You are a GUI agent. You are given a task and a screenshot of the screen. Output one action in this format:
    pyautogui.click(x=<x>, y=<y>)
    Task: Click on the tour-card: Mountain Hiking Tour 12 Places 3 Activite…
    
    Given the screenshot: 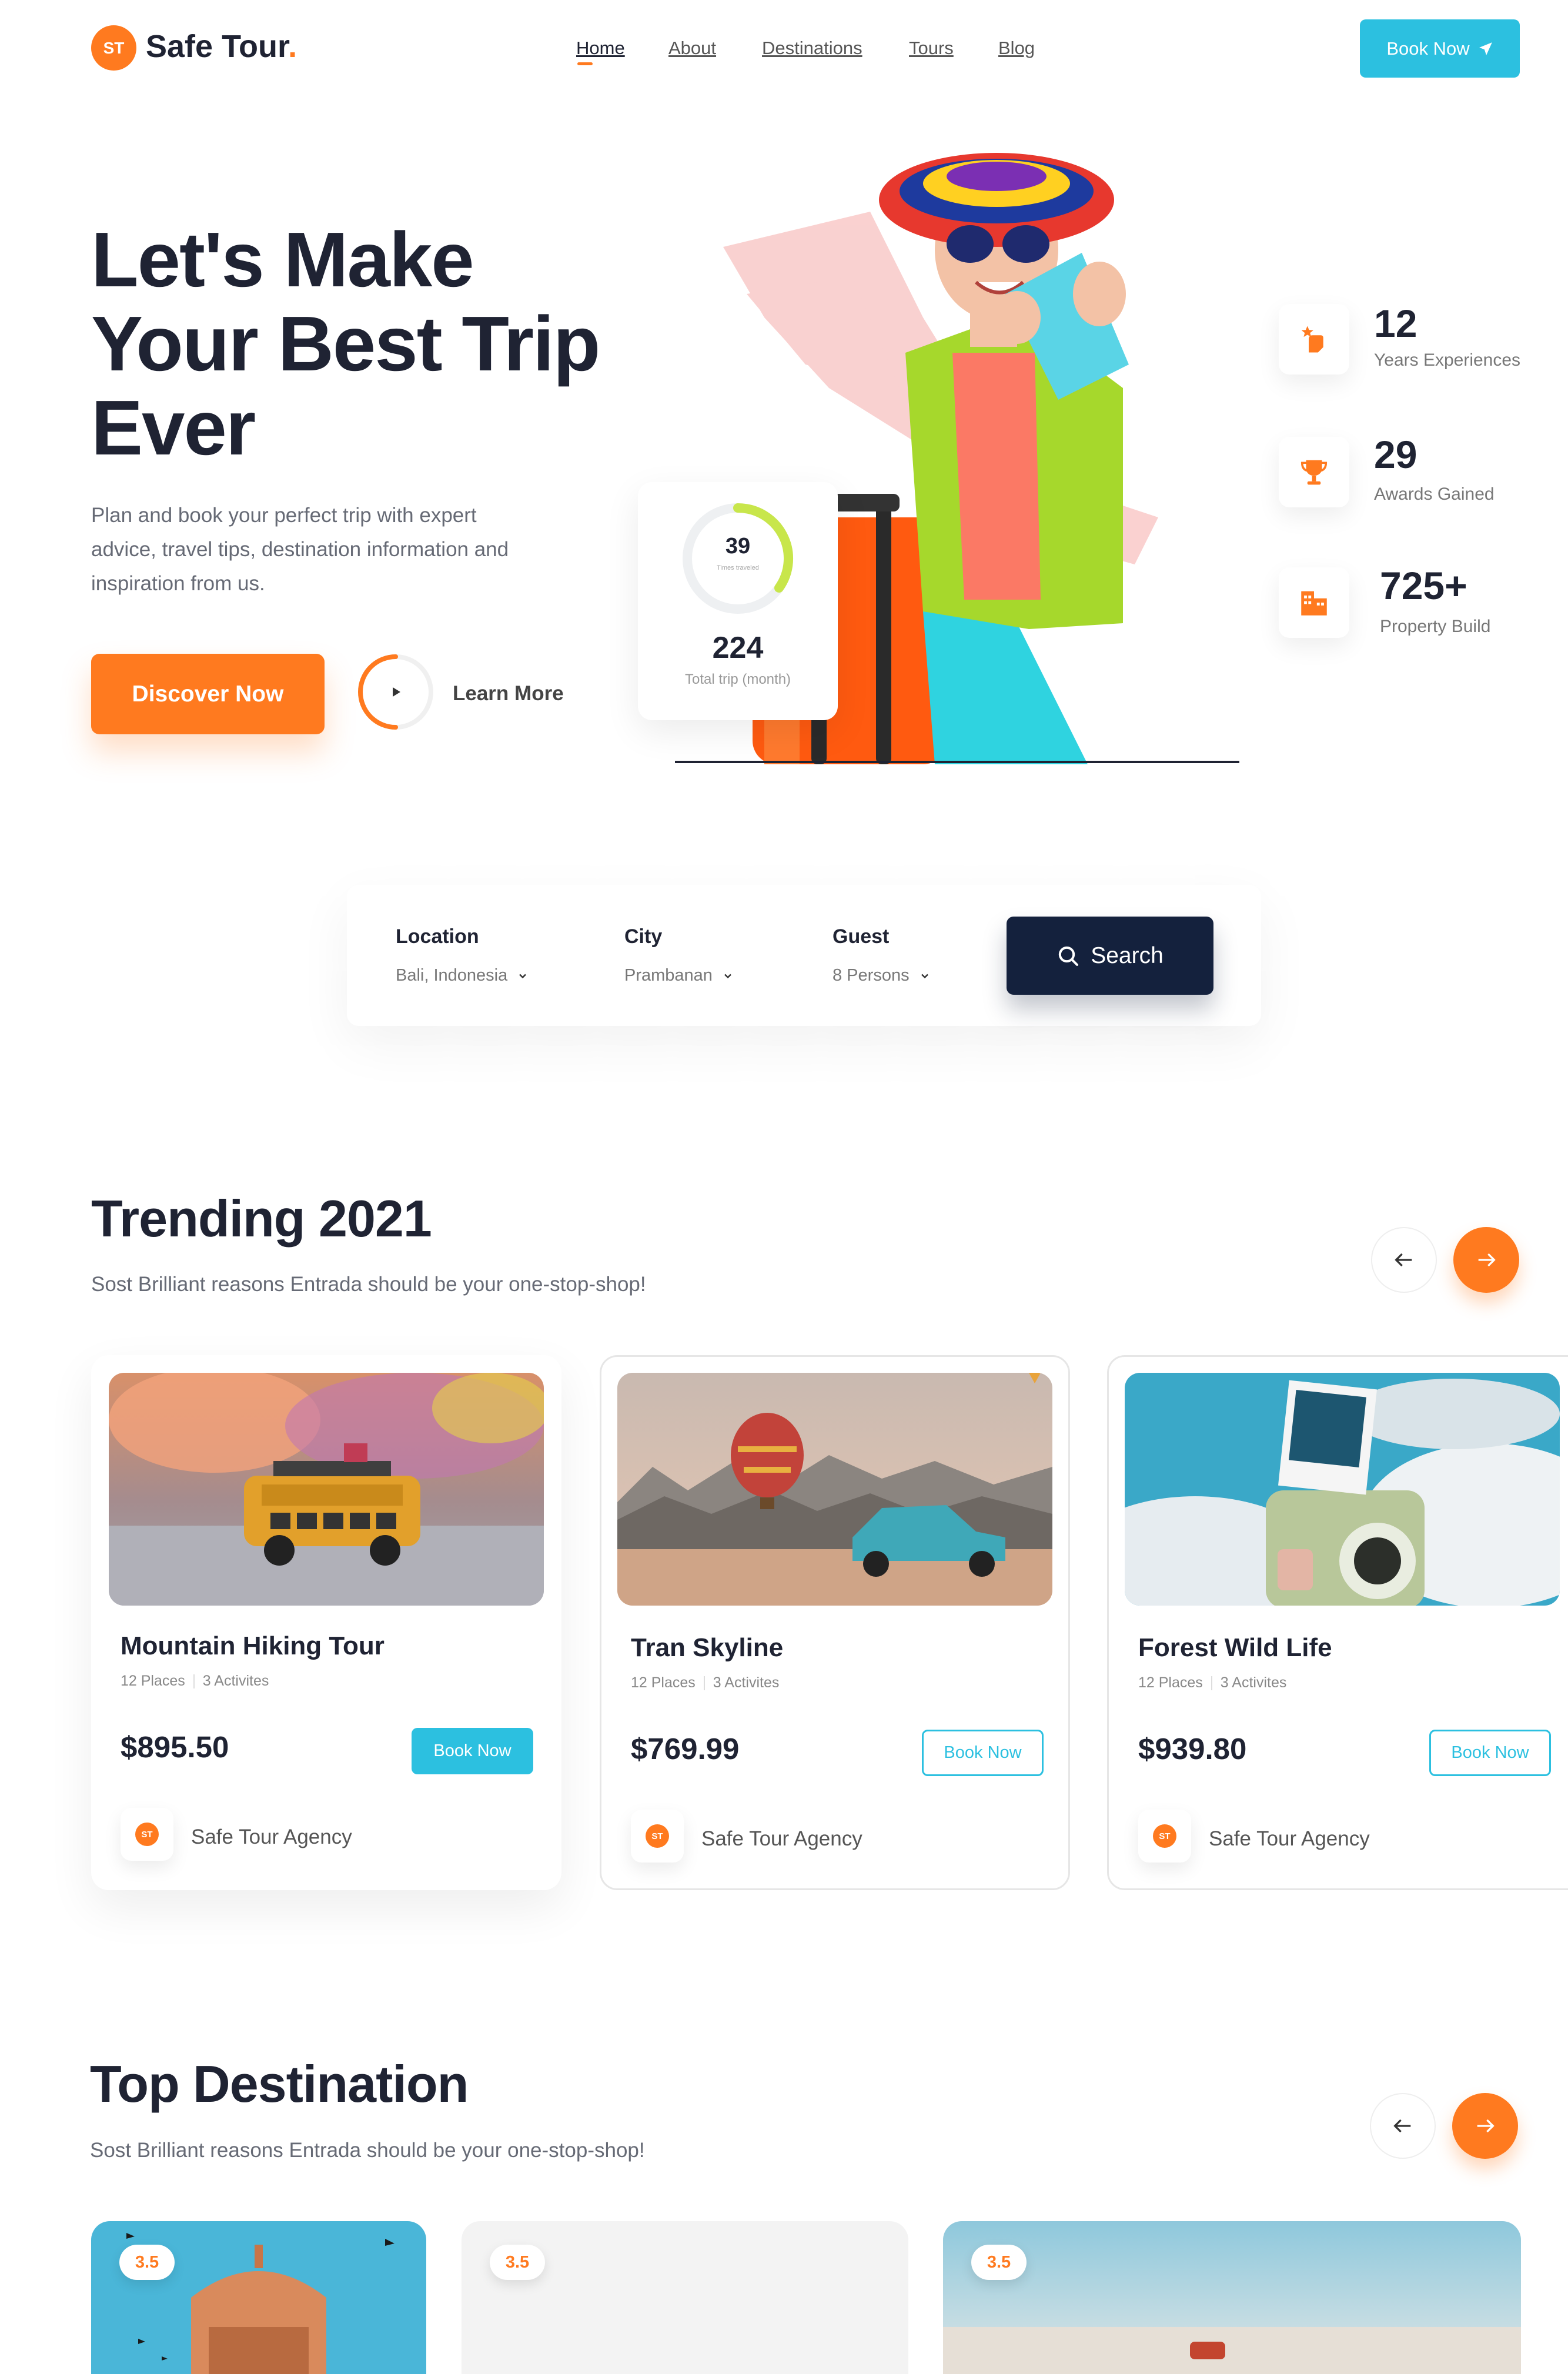 What is the action you would take?
    pyautogui.click(x=326, y=1622)
    